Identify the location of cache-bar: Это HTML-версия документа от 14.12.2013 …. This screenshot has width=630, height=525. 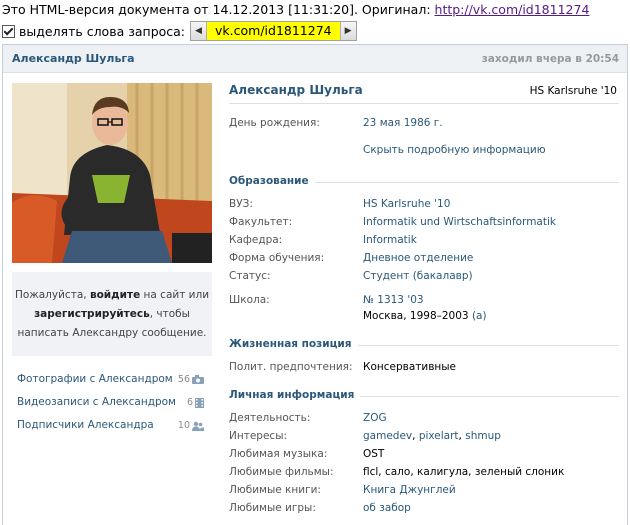
(315, 22).